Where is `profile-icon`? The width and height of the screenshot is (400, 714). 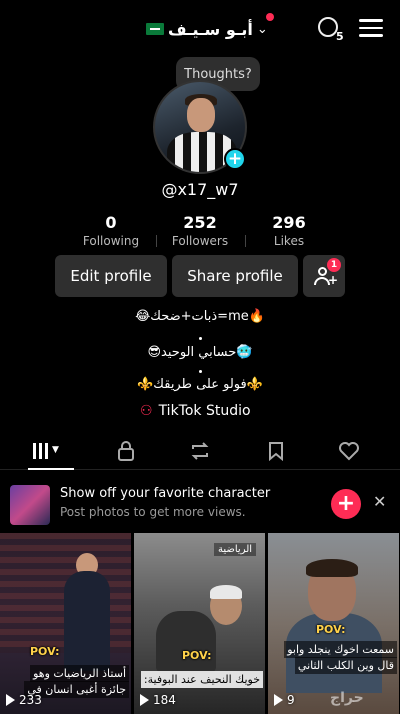
profile-icon is located at coordinates (328, 27).